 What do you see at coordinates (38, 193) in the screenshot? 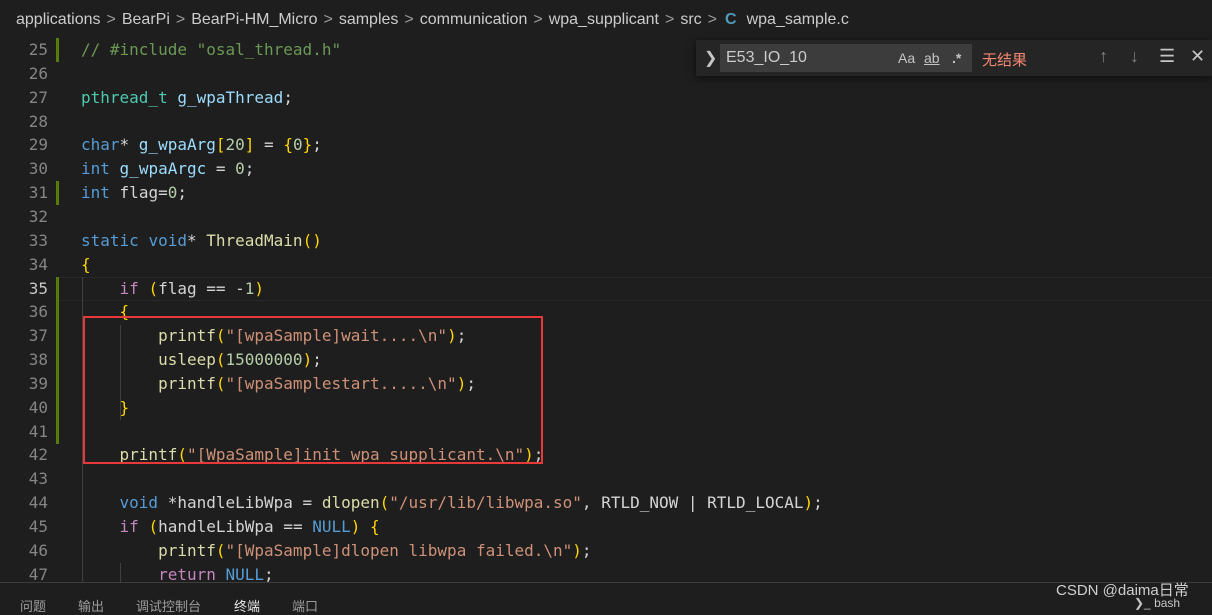
I see `line-number: 31` at bounding box center [38, 193].